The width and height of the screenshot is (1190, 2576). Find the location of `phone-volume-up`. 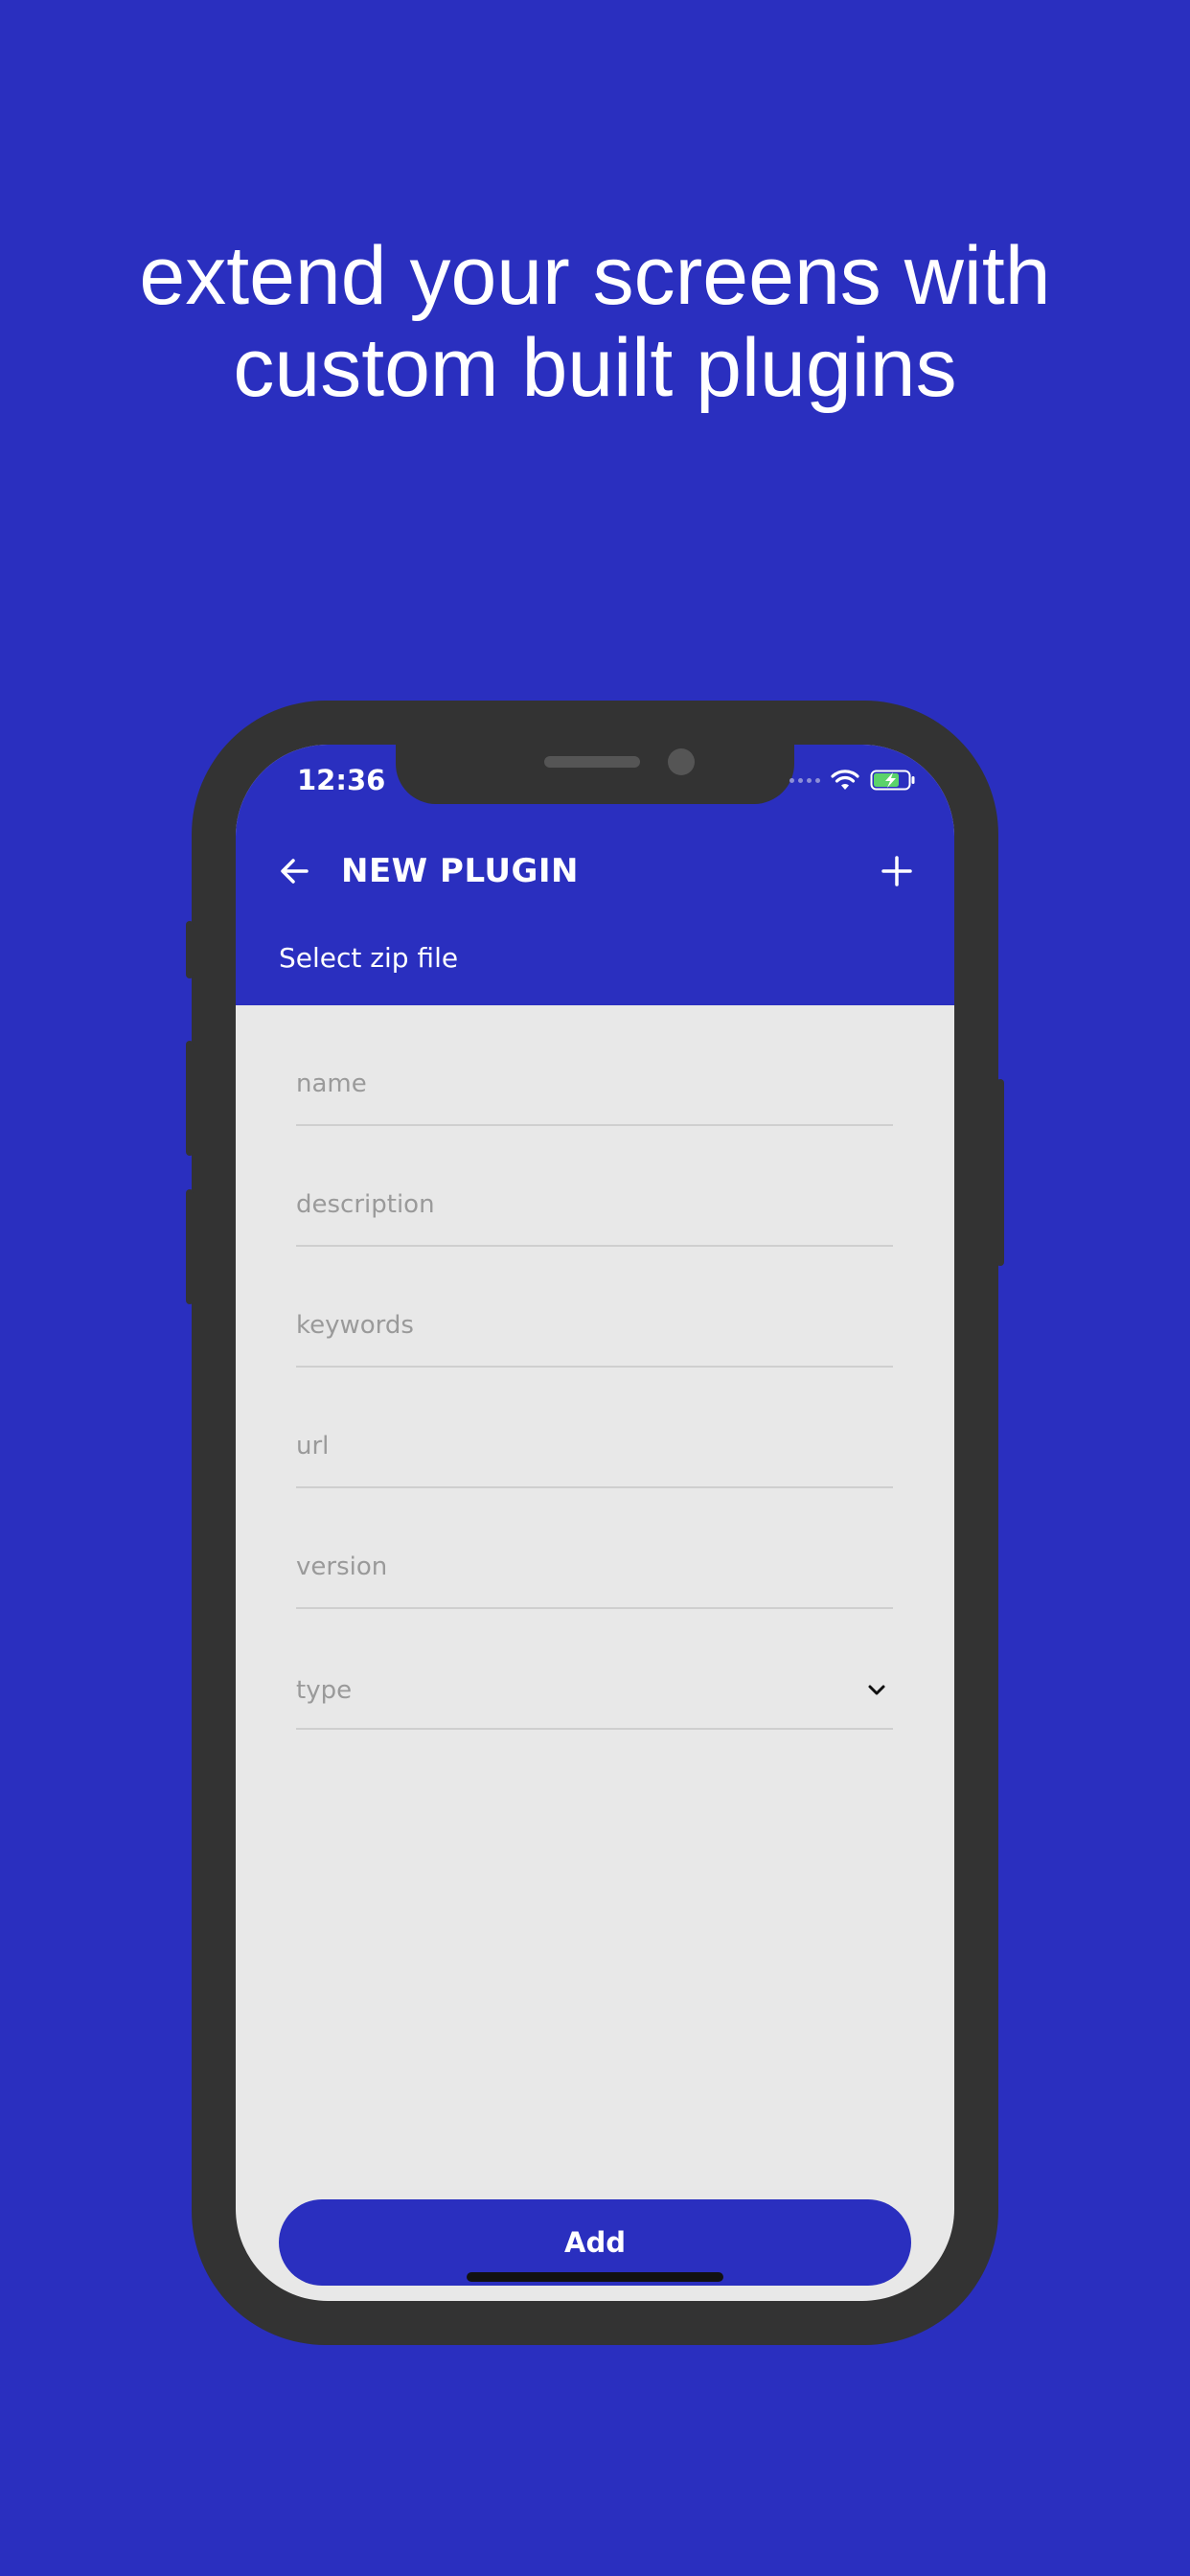

phone-volume-up is located at coordinates (190, 1098).